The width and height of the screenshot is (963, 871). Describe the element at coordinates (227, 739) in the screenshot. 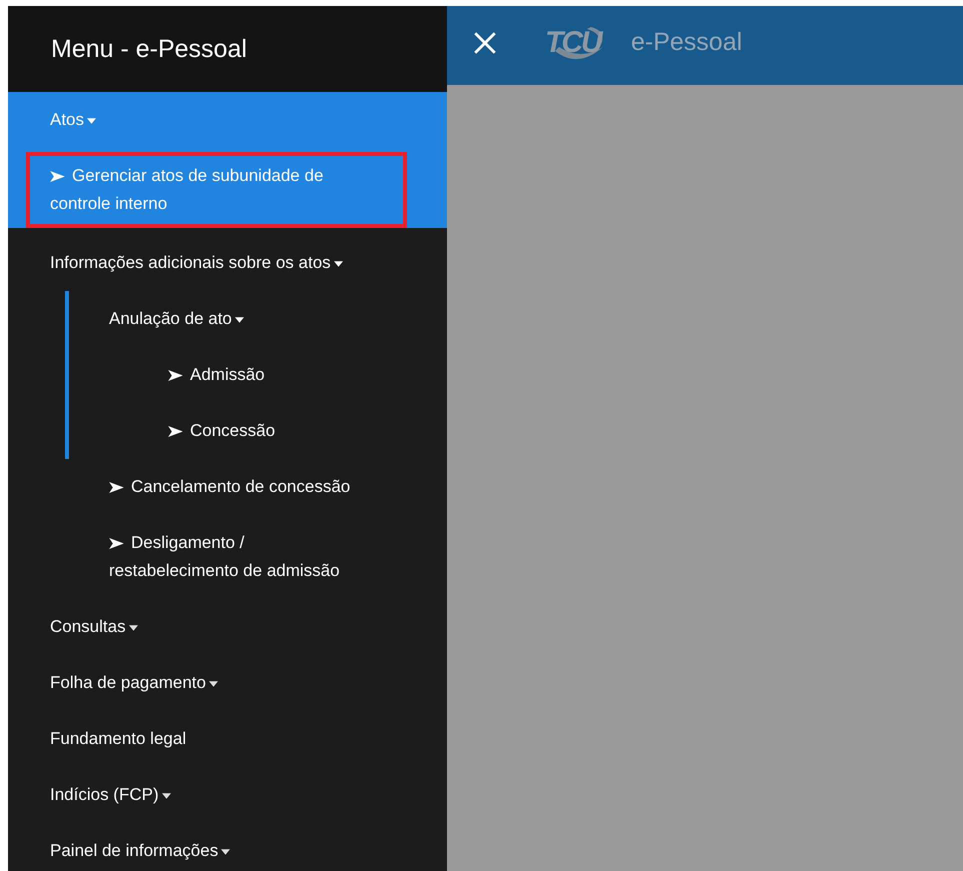

I see `menu-item: Fundamento legal` at that location.